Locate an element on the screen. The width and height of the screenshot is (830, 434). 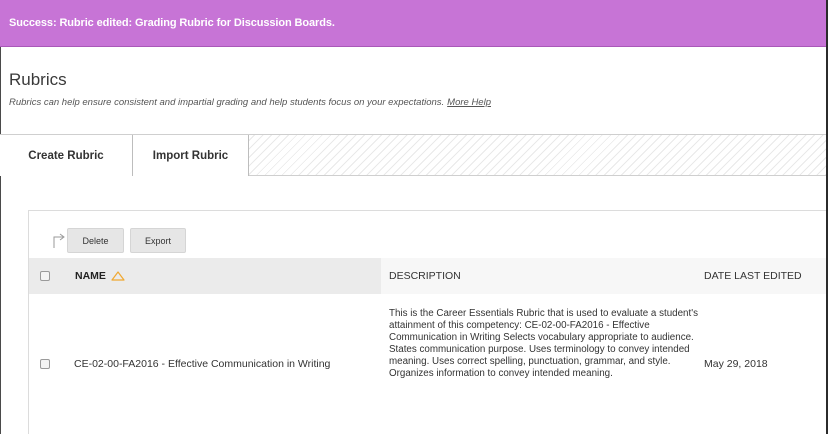
page-title: Rubrics is located at coordinates (38, 79).